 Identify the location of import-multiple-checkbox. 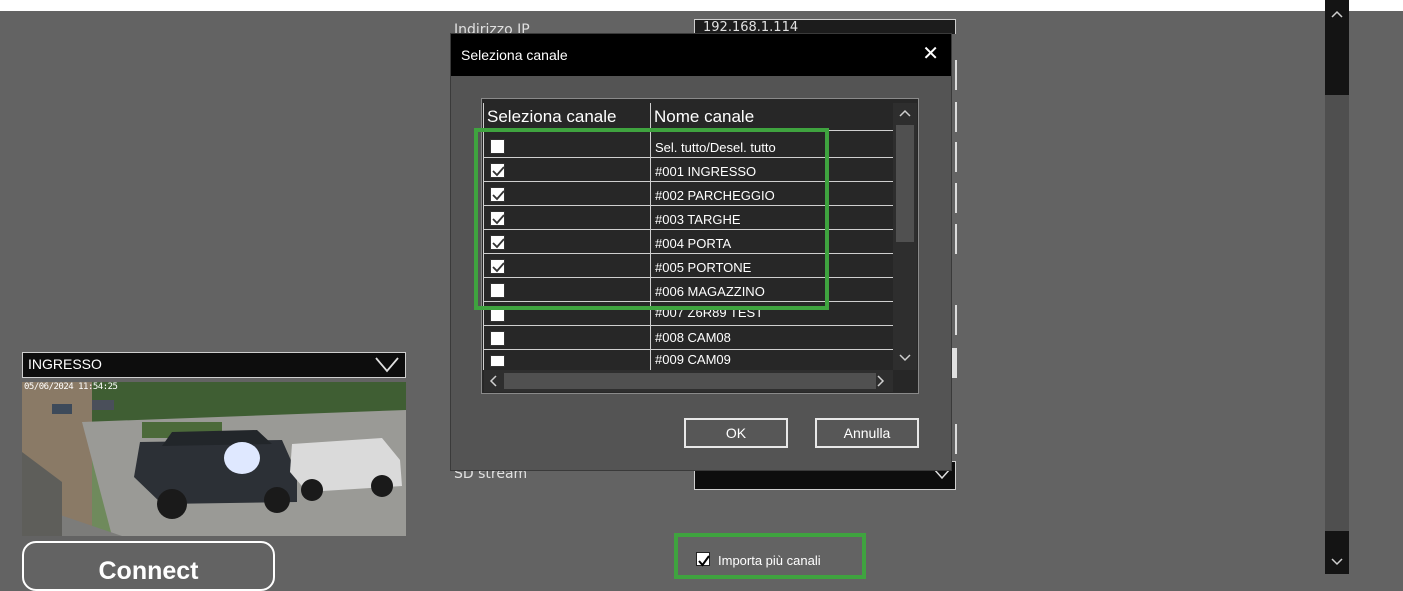
(703, 559).